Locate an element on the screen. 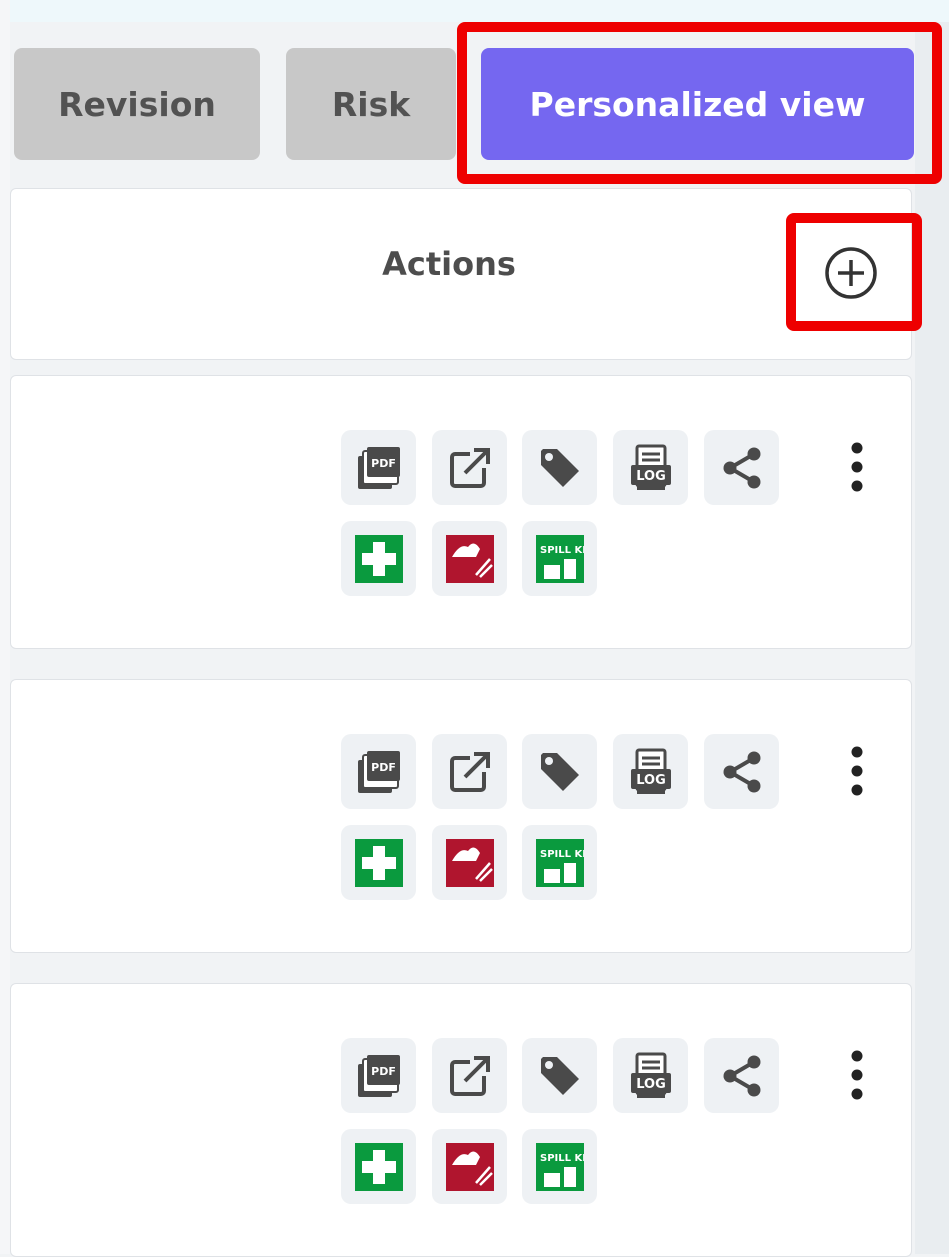 This screenshot has height=1257, width=949. view-tabs: Revision Risk Personalized view is located at coordinates (474, 107).